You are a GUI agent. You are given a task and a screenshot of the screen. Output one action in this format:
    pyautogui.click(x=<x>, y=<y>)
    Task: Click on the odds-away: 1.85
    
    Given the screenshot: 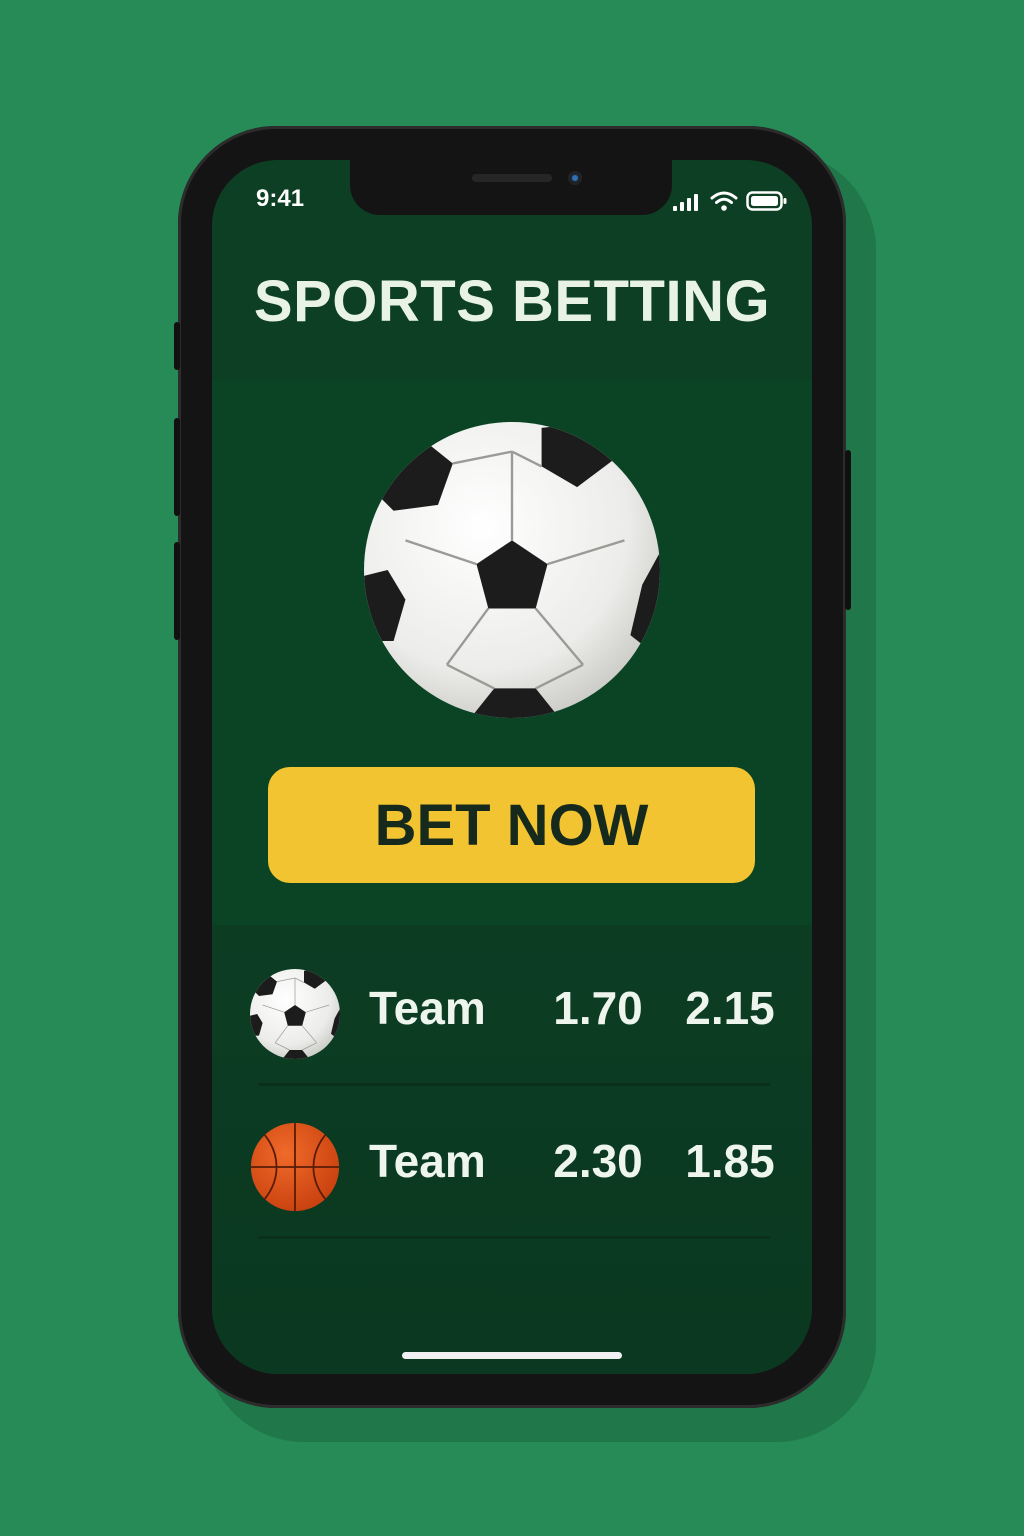 What is the action you would take?
    pyautogui.click(x=730, y=1161)
    